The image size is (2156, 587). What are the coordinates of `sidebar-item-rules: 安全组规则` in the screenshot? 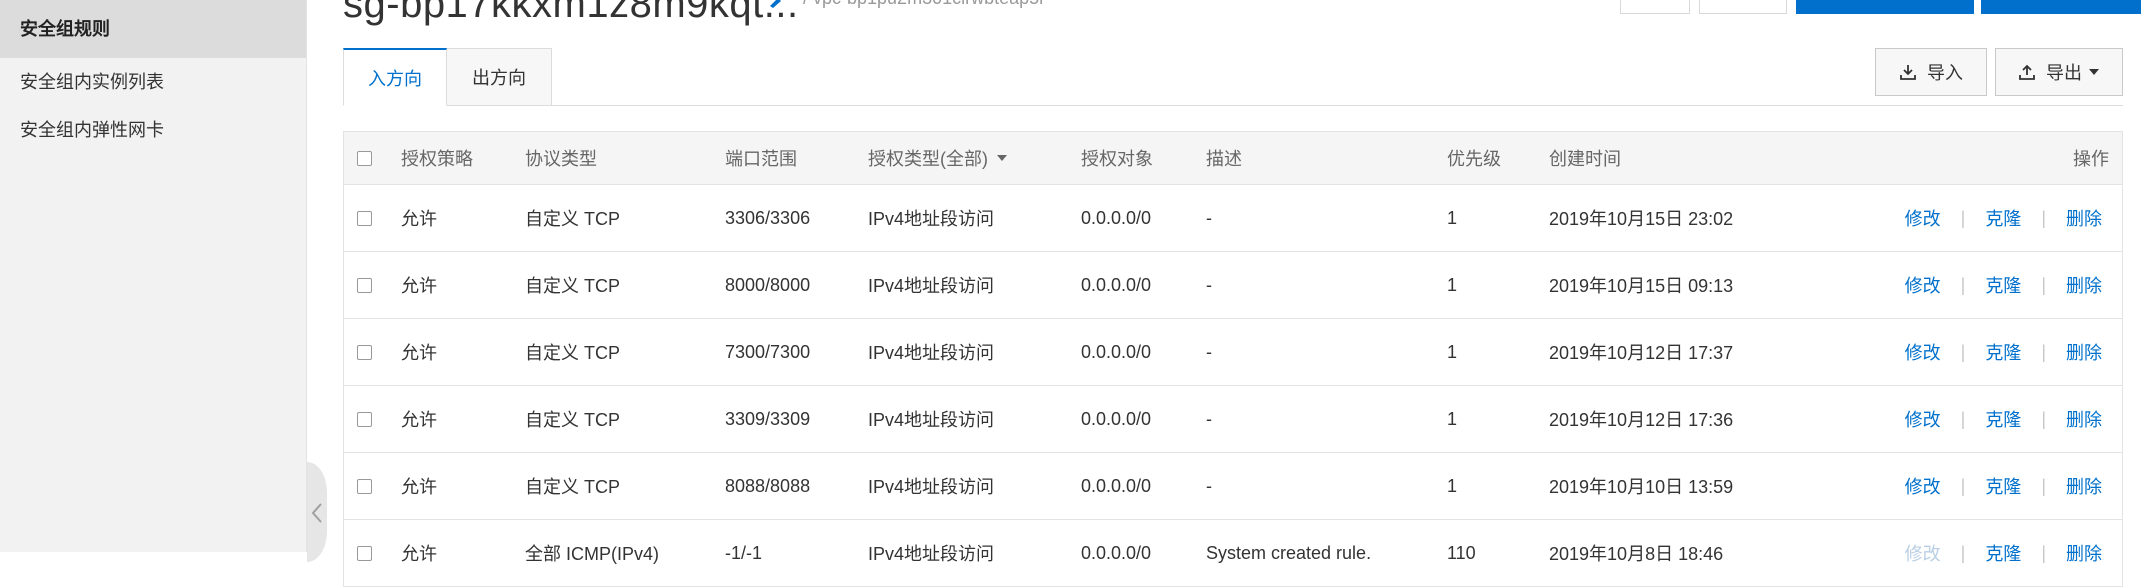 It's located at (153, 29).